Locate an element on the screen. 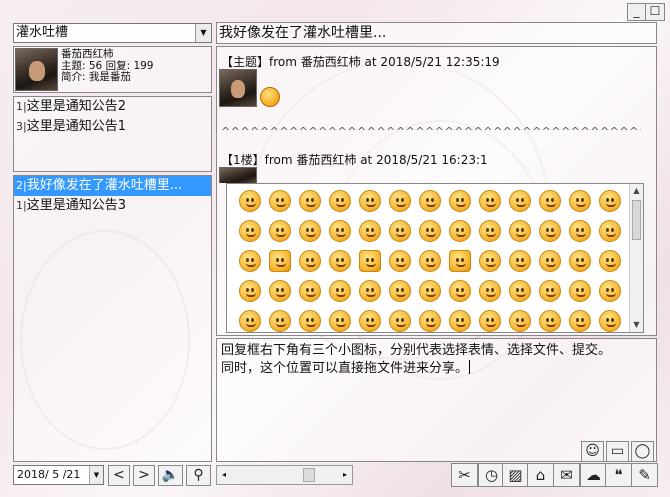 The height and width of the screenshot is (497, 670). prev-button: < is located at coordinates (119, 475).